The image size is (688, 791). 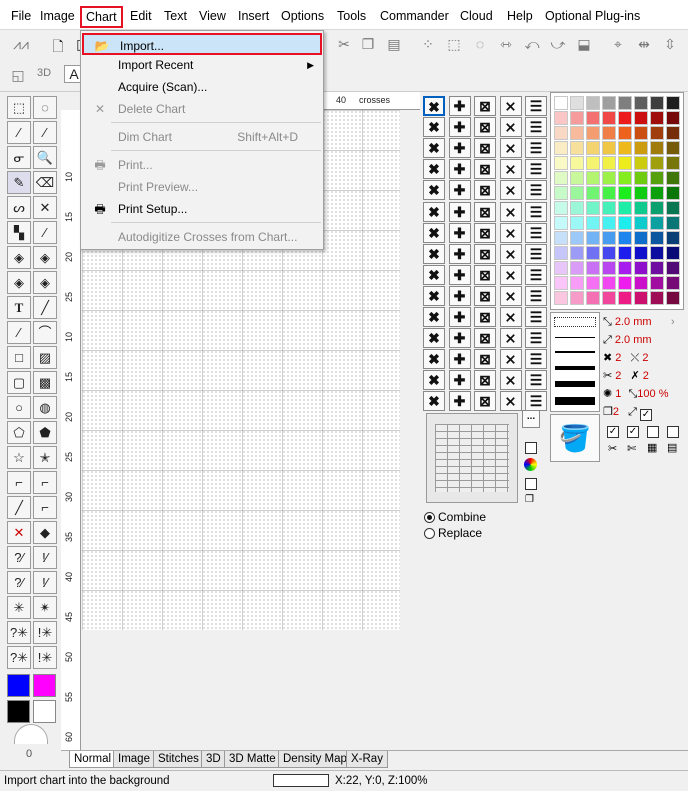 What do you see at coordinates (453, 533) in the screenshot?
I see `replace-option: Replace` at bounding box center [453, 533].